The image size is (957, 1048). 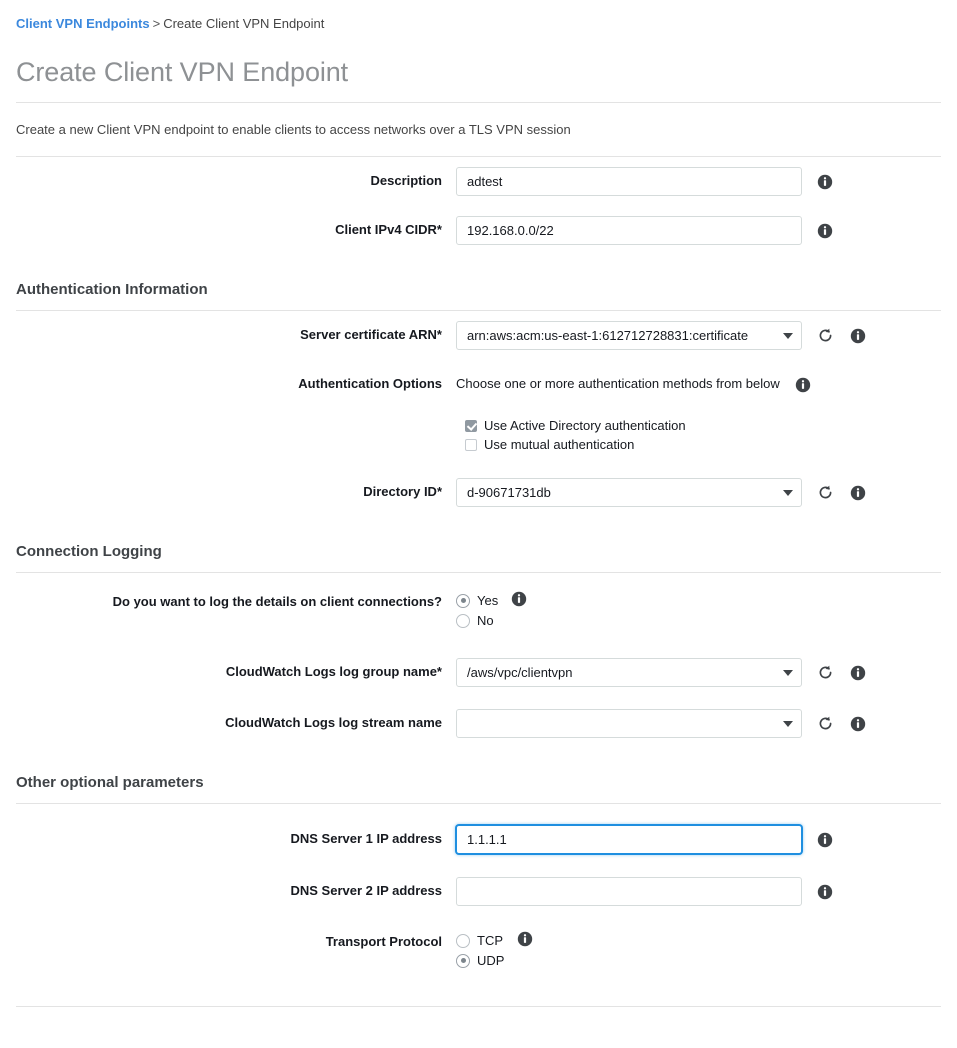 What do you see at coordinates (182, 72) in the screenshot?
I see `page-title: Create Client VPN Endpoint` at bounding box center [182, 72].